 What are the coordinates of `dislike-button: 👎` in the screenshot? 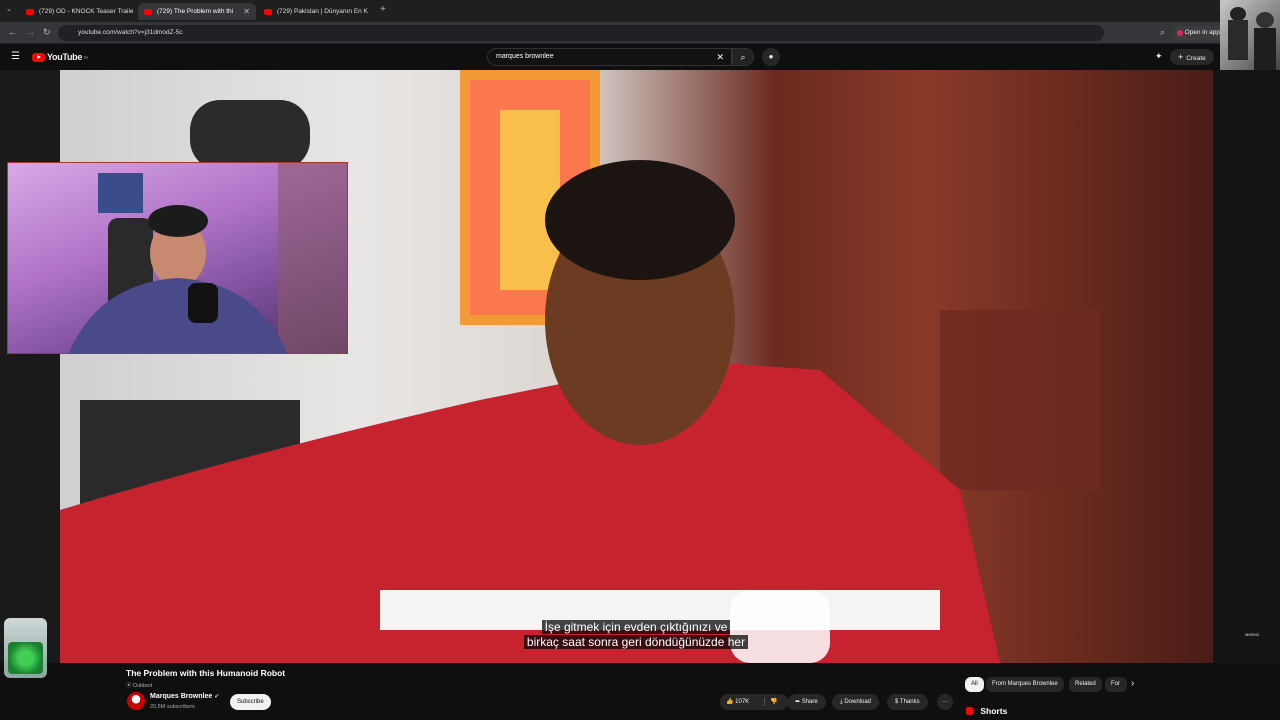 It's located at (773, 702).